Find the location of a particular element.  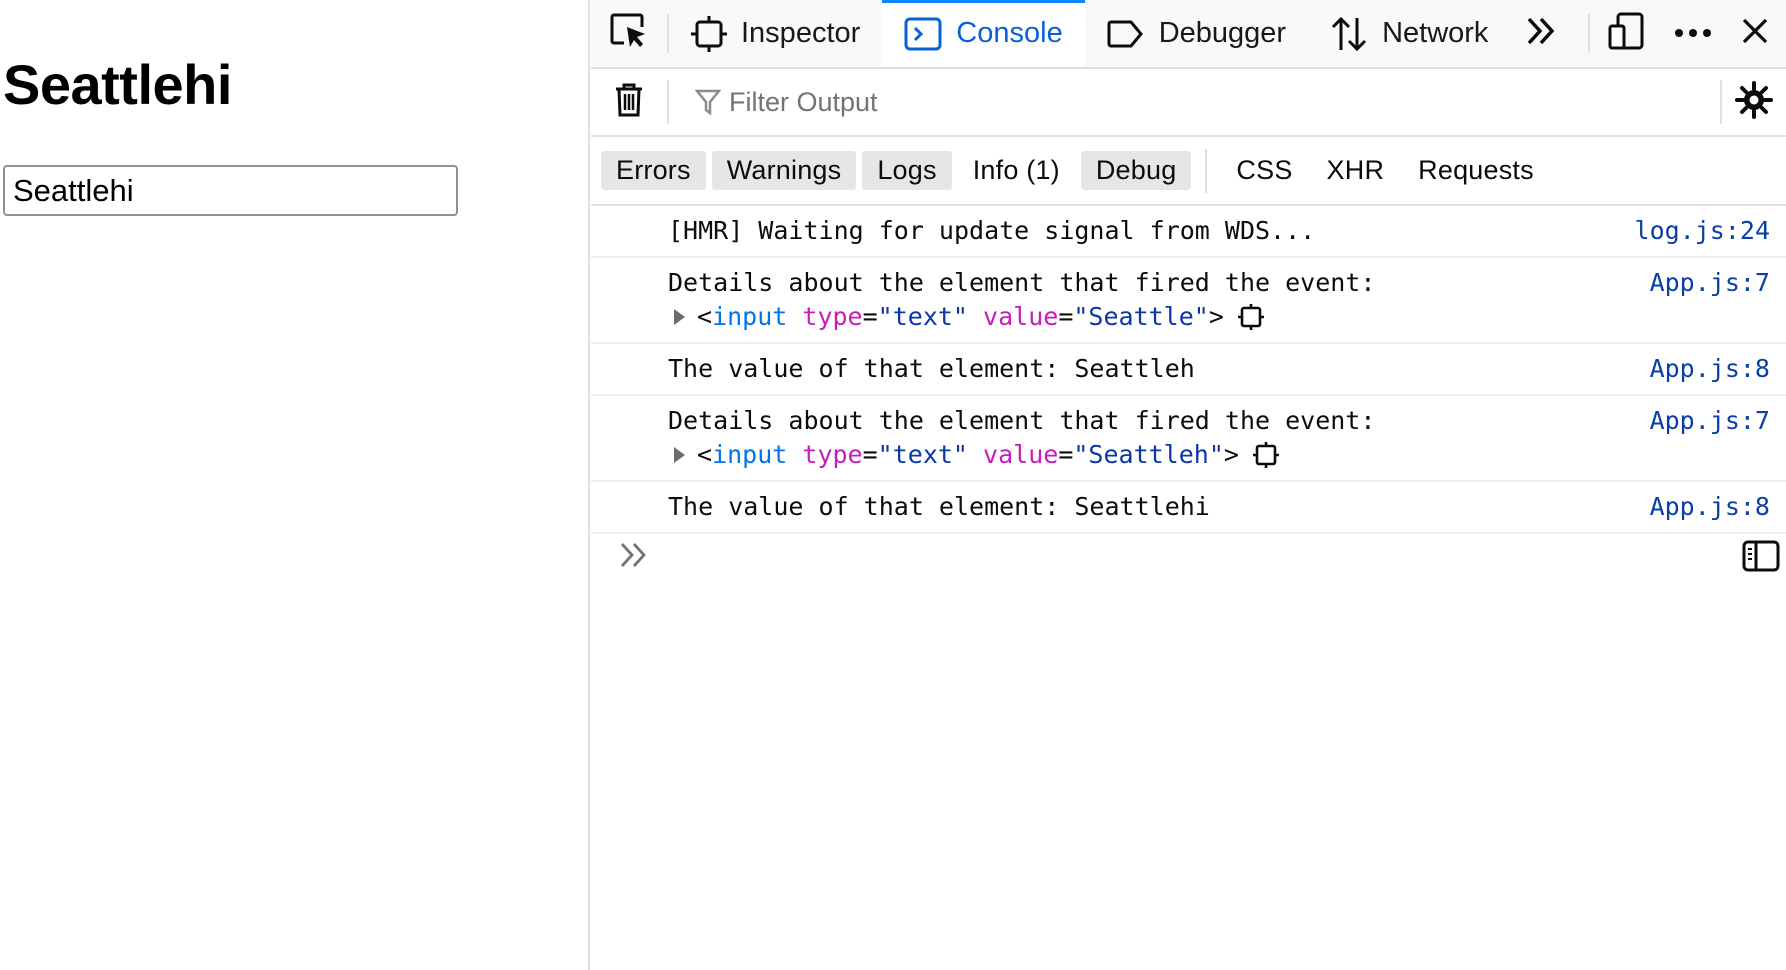

toolbox-menu-button is located at coordinates (1693, 33).